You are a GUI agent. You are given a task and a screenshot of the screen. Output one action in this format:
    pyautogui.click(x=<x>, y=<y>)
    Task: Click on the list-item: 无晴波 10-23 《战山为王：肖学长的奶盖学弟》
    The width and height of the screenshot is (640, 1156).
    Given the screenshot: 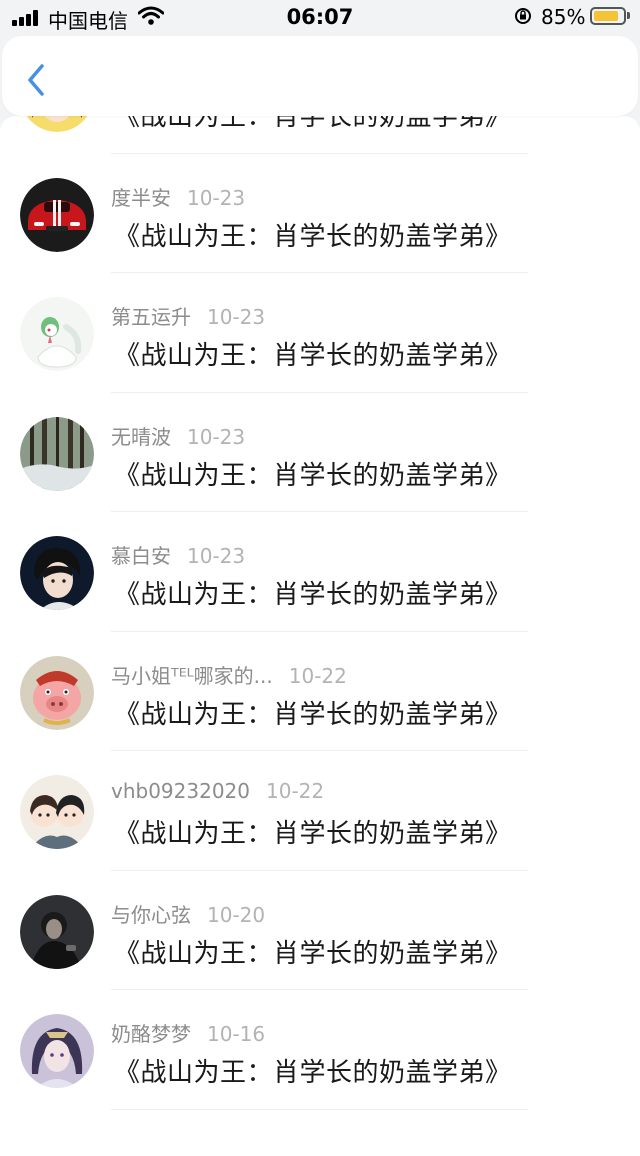 What is the action you would take?
    pyautogui.click(x=320, y=452)
    